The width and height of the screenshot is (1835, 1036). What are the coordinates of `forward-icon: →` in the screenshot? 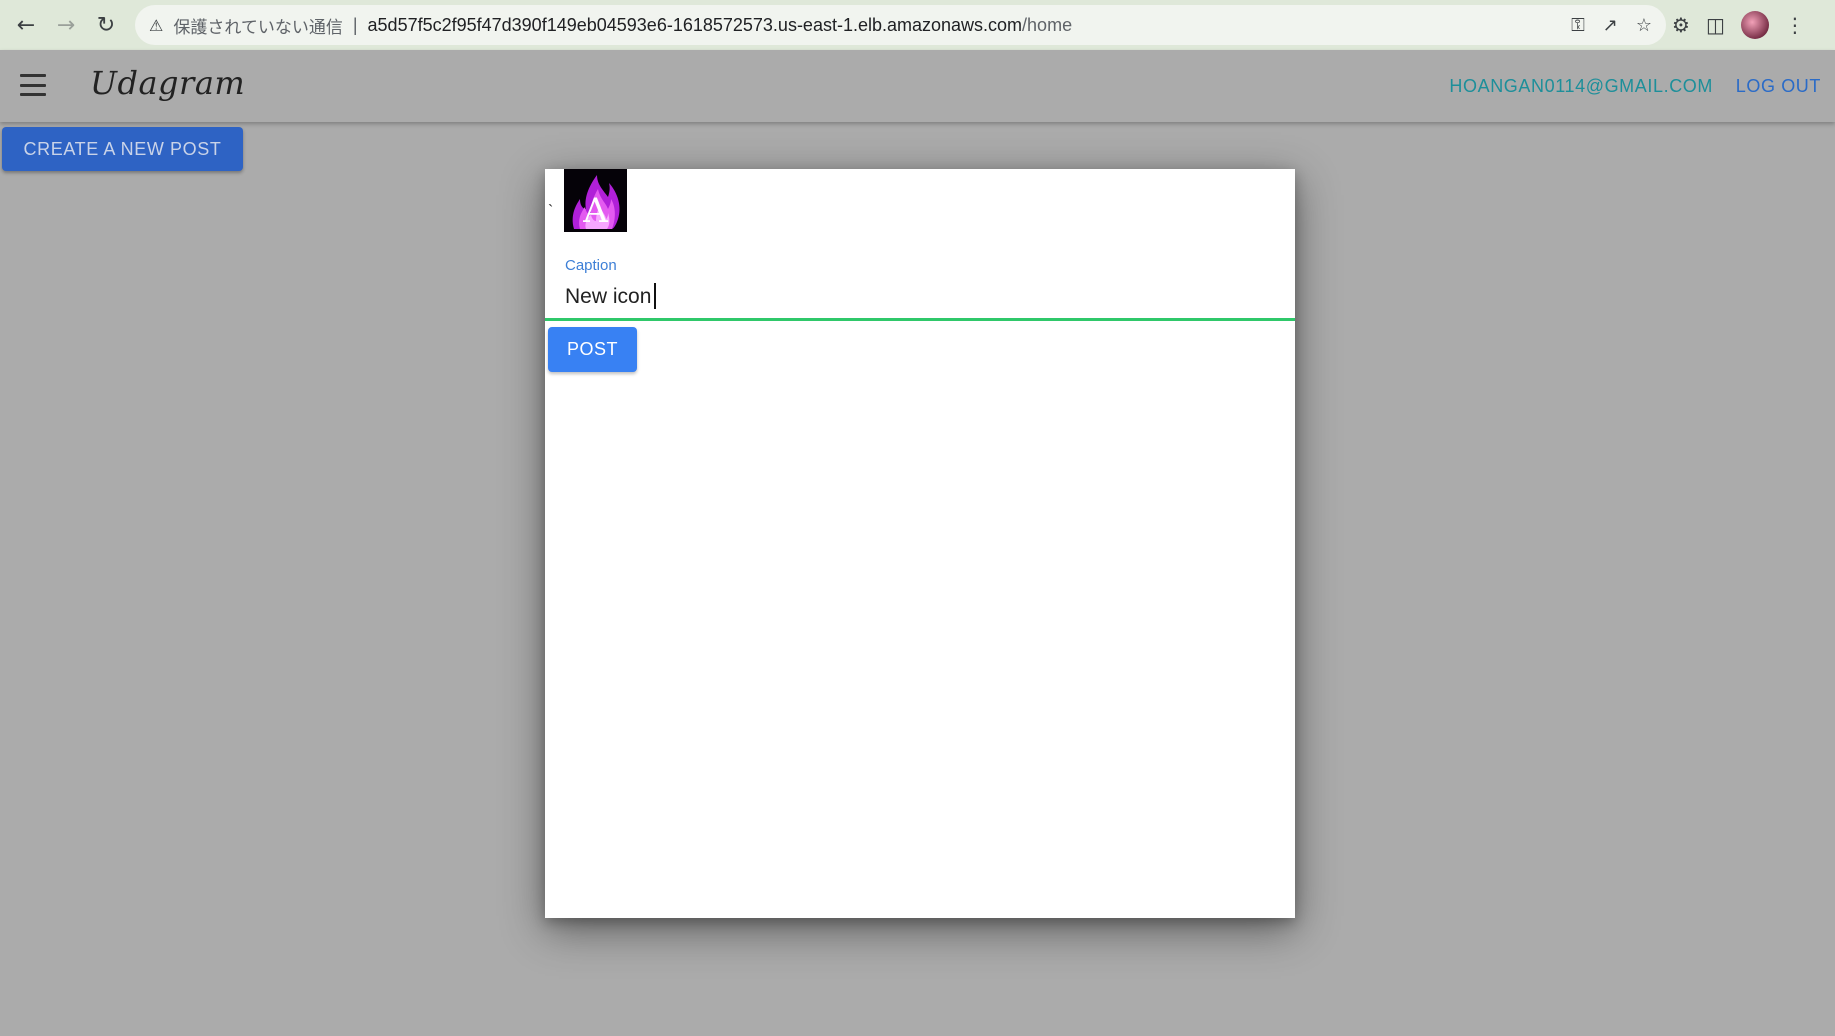 It's located at (66, 25).